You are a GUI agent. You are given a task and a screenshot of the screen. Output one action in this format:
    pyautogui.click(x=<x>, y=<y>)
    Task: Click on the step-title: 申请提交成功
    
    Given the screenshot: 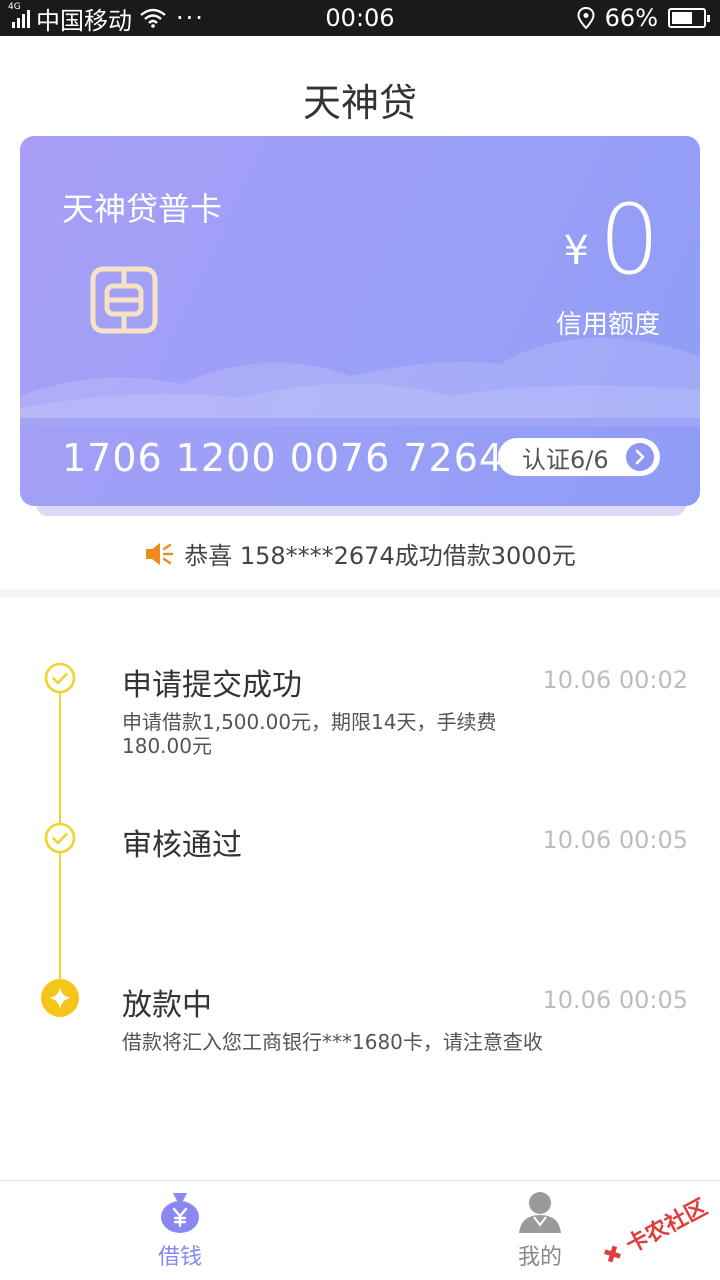 What is the action you would take?
    pyautogui.click(x=212, y=685)
    